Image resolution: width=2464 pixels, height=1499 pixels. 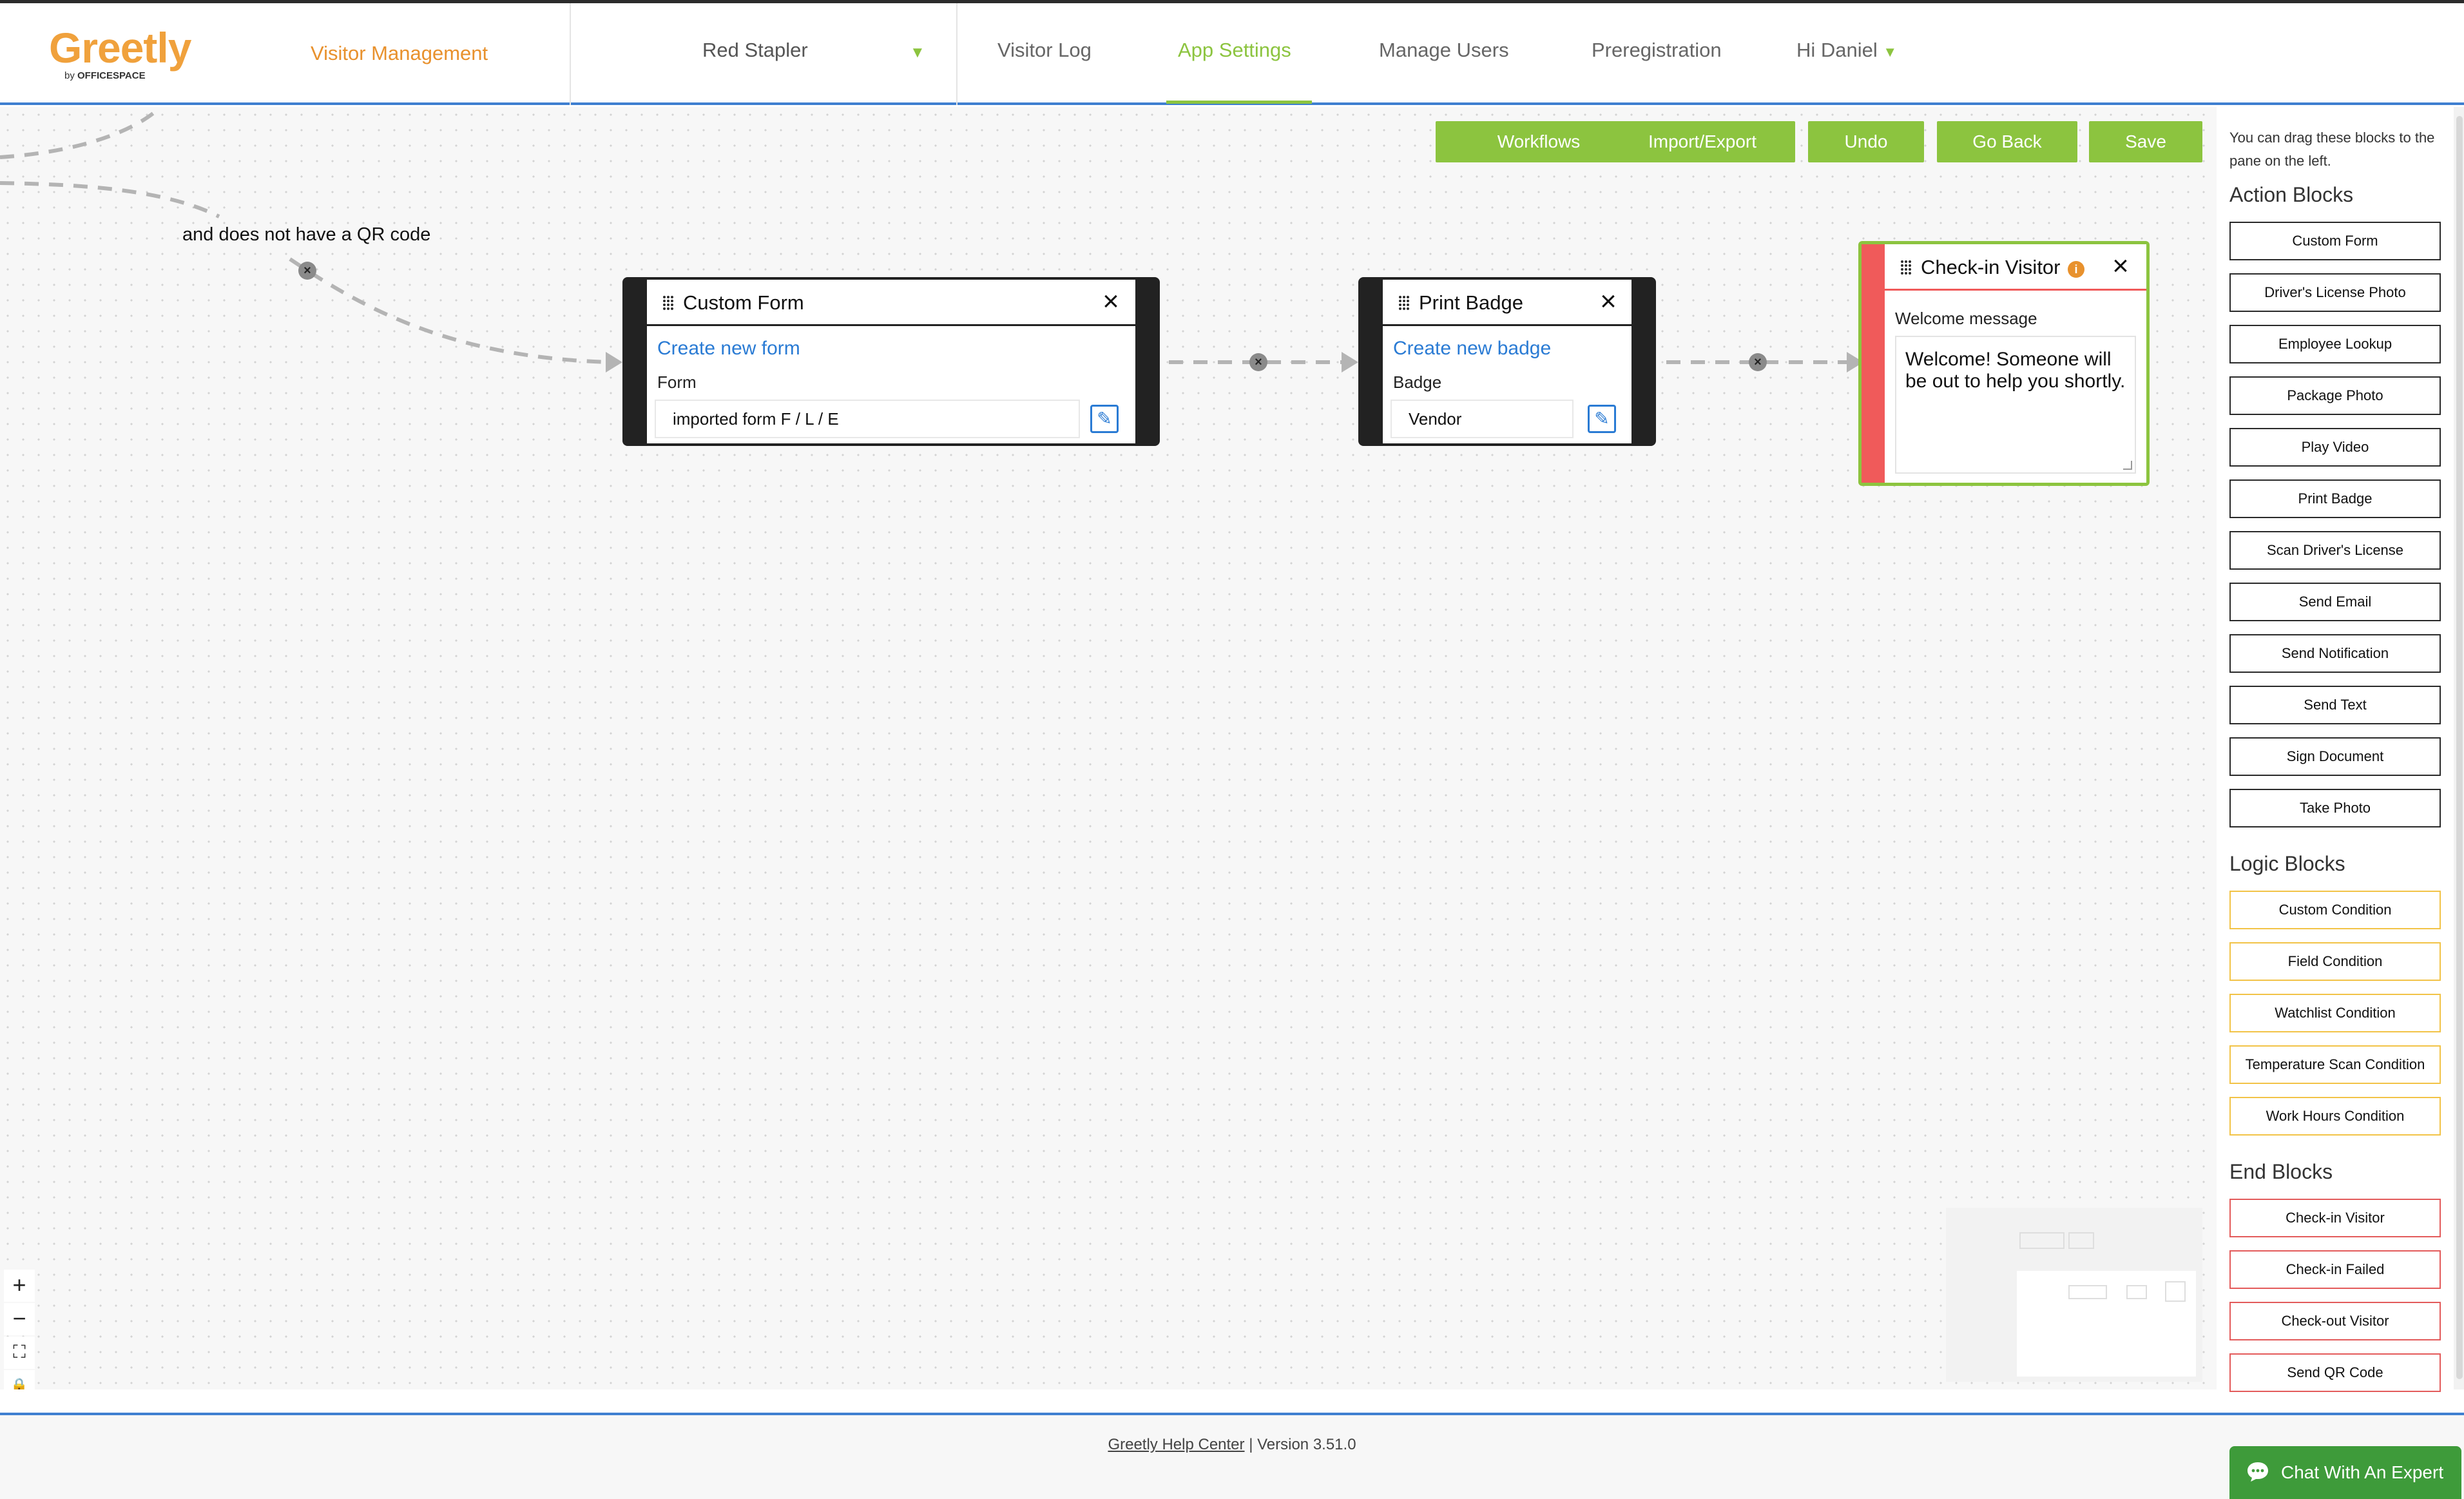 I want to click on action-block-driver-s-license-photo: Driver's License Photo, so click(x=2335, y=292).